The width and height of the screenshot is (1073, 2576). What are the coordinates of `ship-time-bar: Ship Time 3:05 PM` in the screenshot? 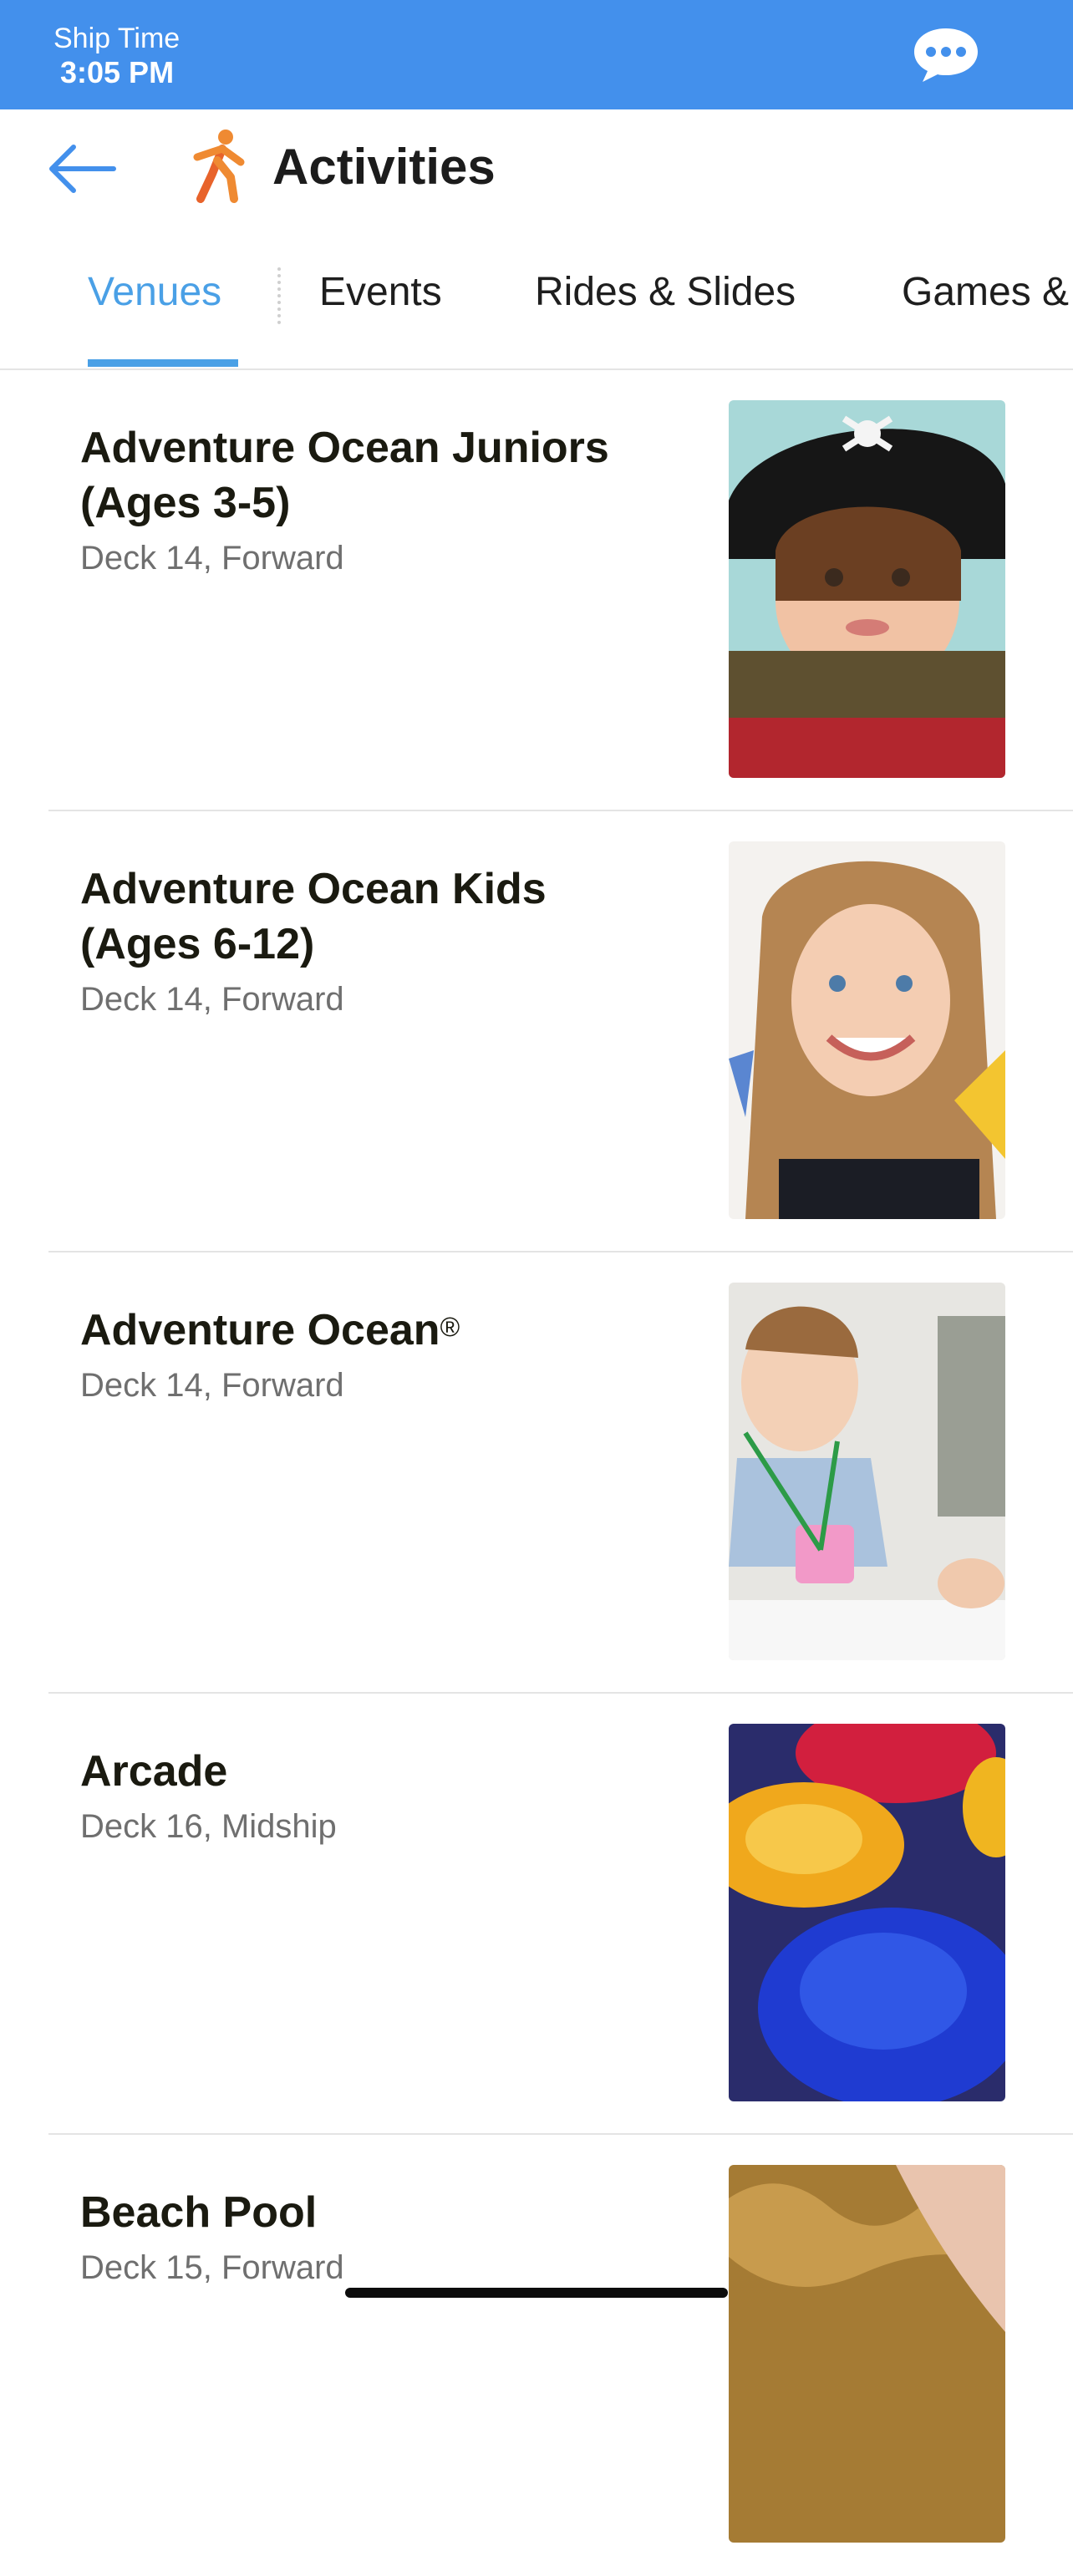 It's located at (536, 54).